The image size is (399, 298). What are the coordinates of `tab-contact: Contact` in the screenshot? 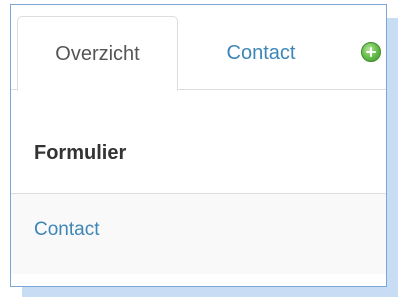 It's located at (261, 53).